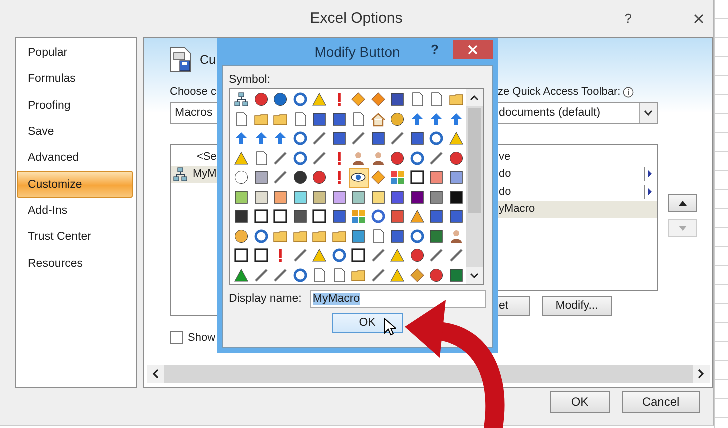  Describe the element at coordinates (75, 158) in the screenshot. I see `sidebar-item: Advanced` at that location.